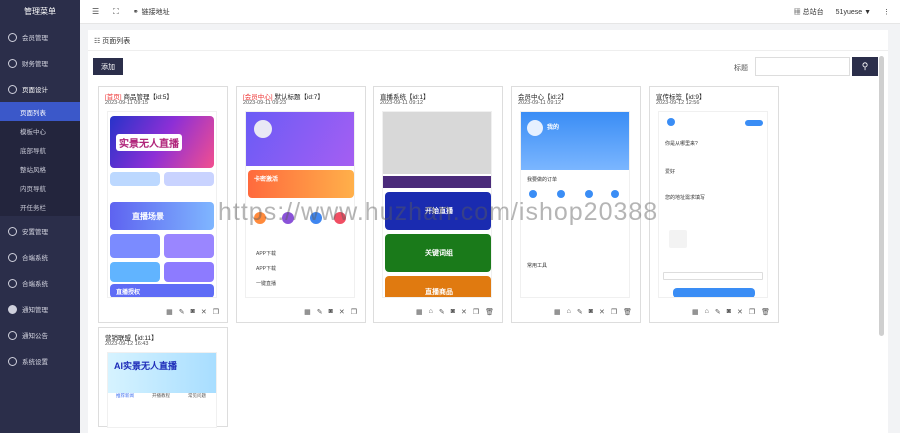  Describe the element at coordinates (40, 89) in the screenshot. I see `sidebar-item-page-design: 页面设计` at that location.